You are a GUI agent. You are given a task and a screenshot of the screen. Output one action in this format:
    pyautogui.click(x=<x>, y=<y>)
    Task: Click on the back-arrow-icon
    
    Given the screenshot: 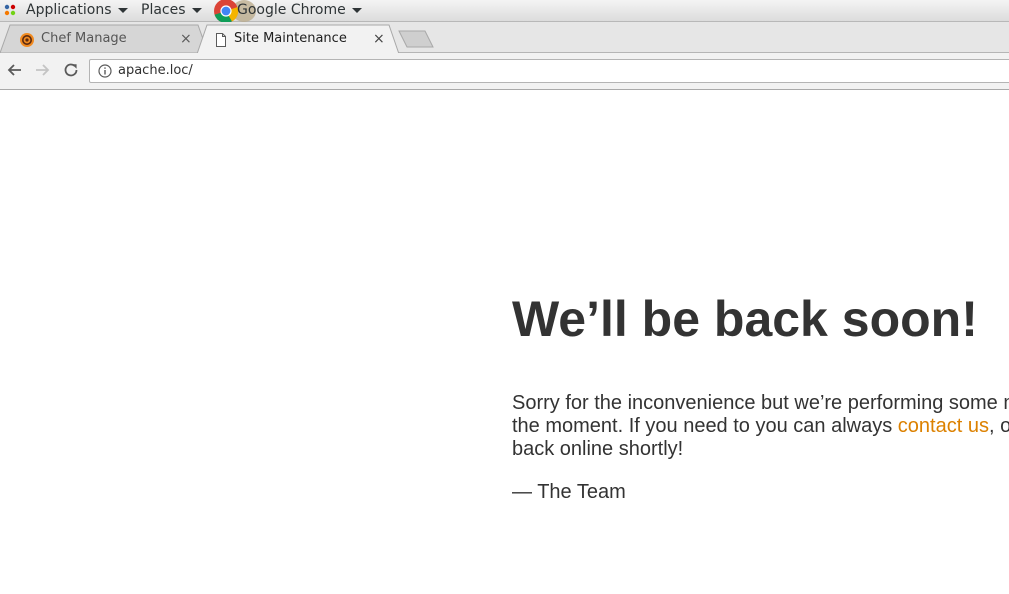 What is the action you would take?
    pyautogui.click(x=15, y=70)
    